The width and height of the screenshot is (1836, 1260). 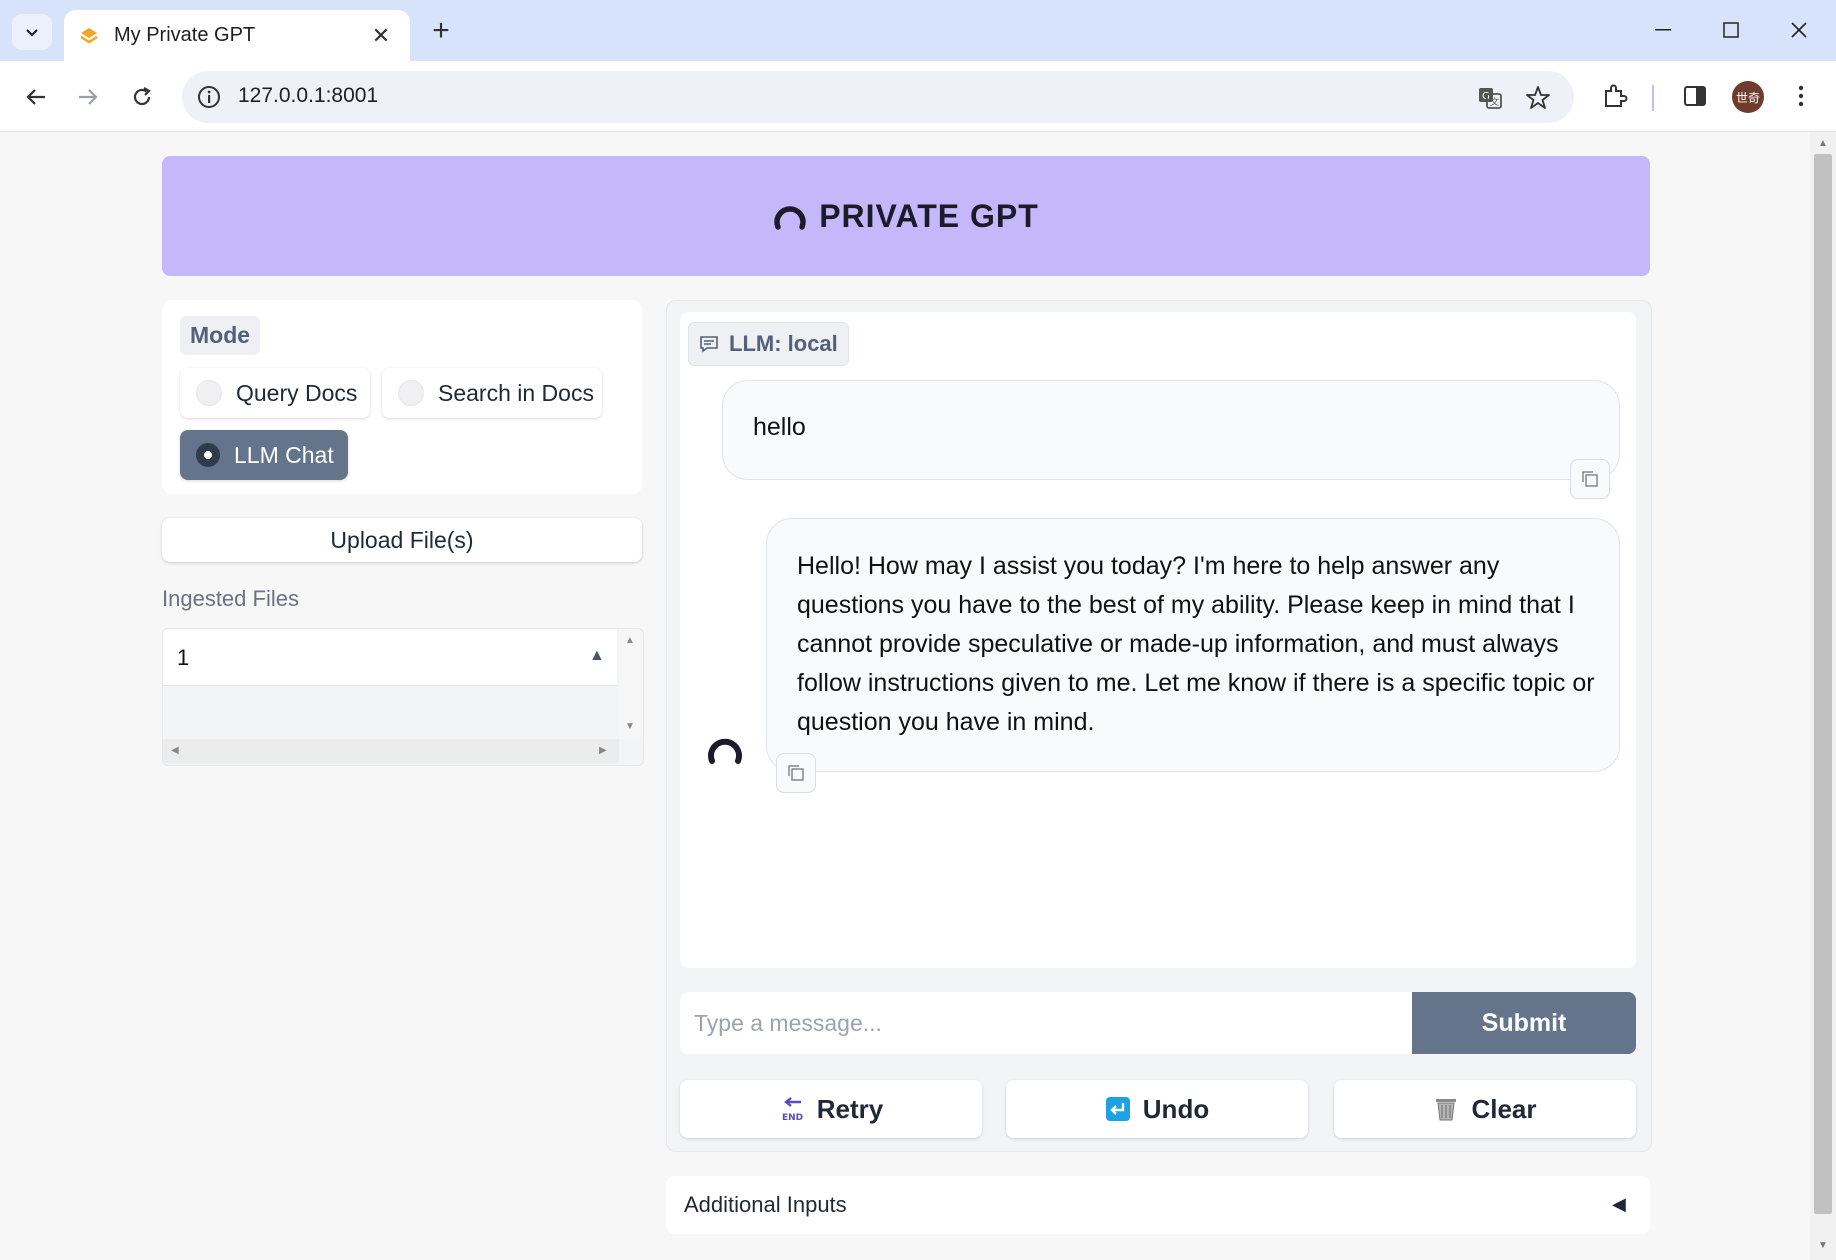 I want to click on message-input, so click(x=1046, y=1023).